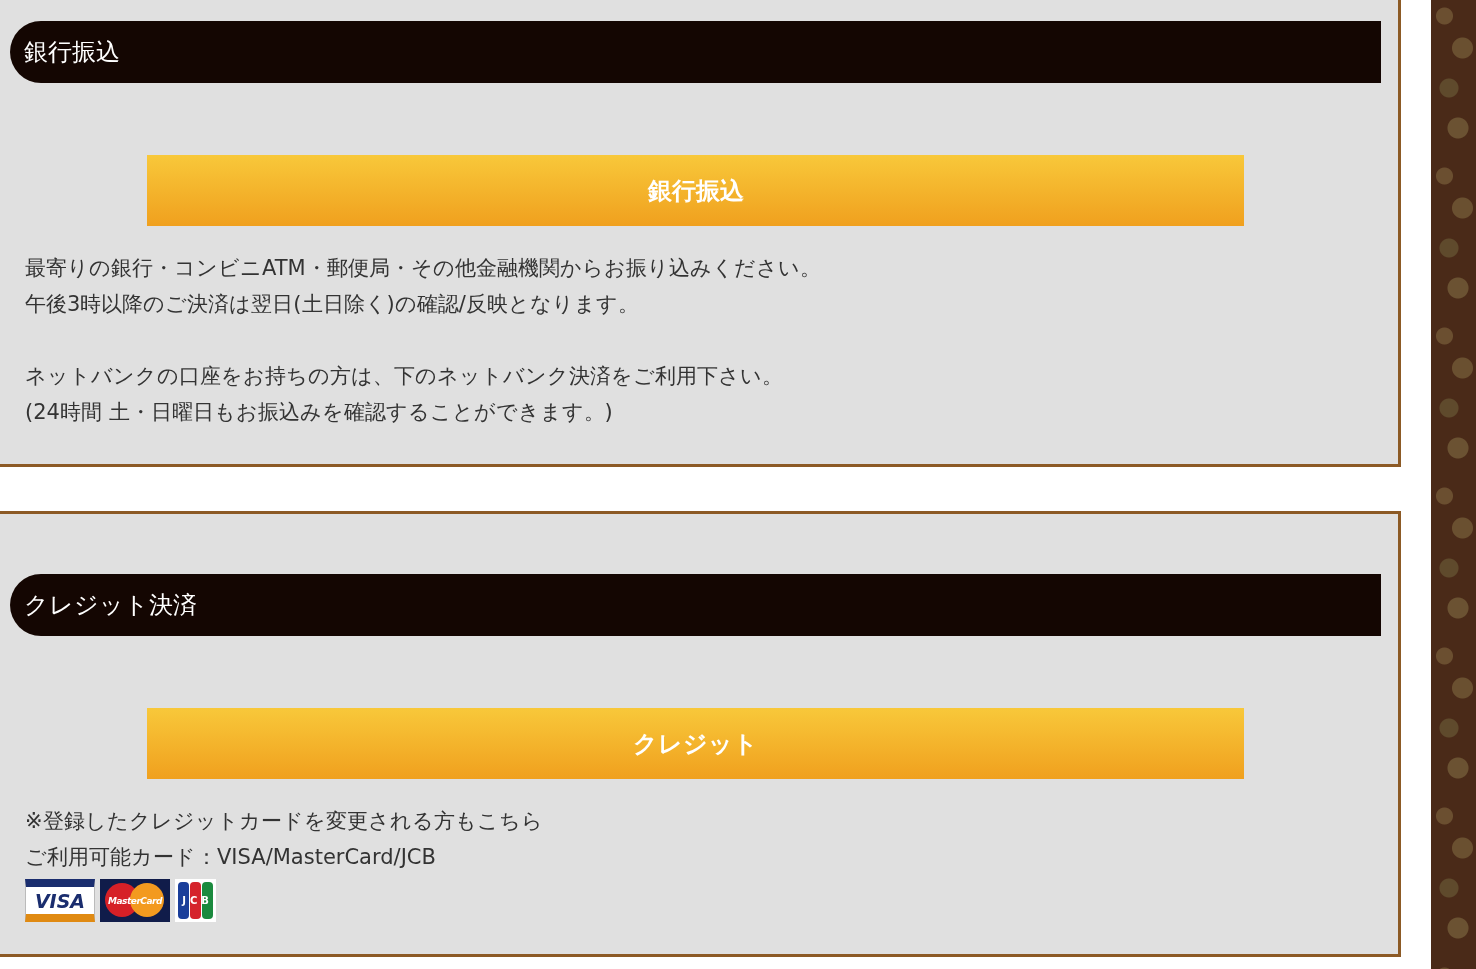 This screenshot has width=1476, height=969. I want to click on mastercard-logo: MasterCard, so click(135, 900).